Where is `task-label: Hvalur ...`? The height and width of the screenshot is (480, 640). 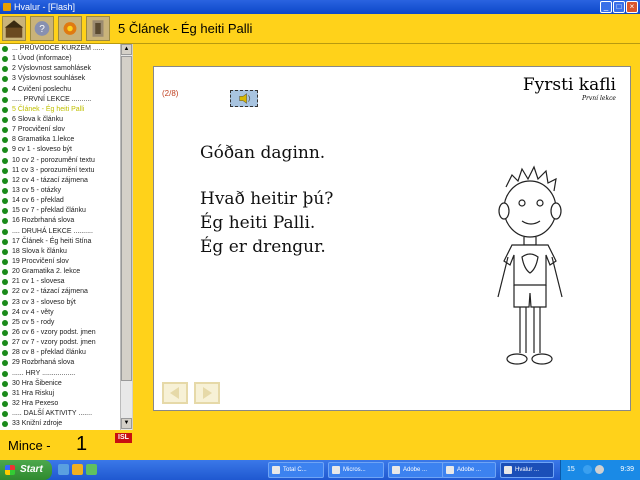 task-label: Hvalur ... is located at coordinates (527, 470).